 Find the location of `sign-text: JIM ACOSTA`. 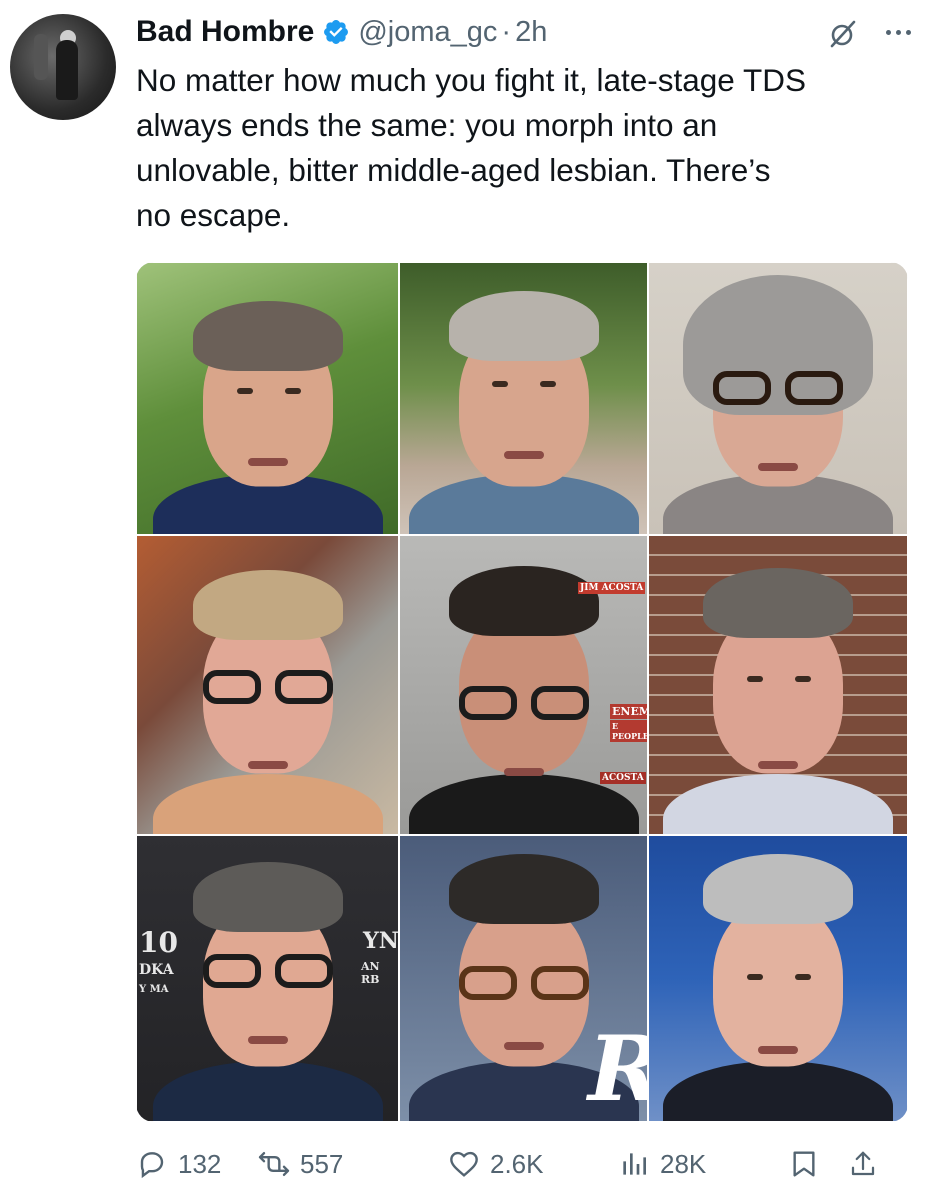

sign-text: JIM ACOSTA is located at coordinates (612, 588).